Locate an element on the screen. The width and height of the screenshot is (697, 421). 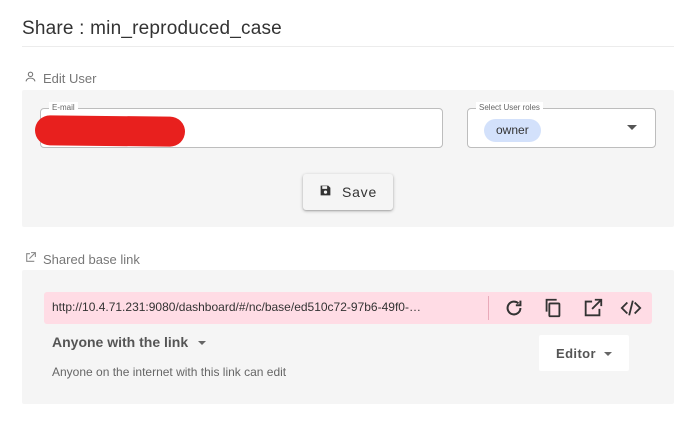
email-field: E-mail is located at coordinates (238, 125).